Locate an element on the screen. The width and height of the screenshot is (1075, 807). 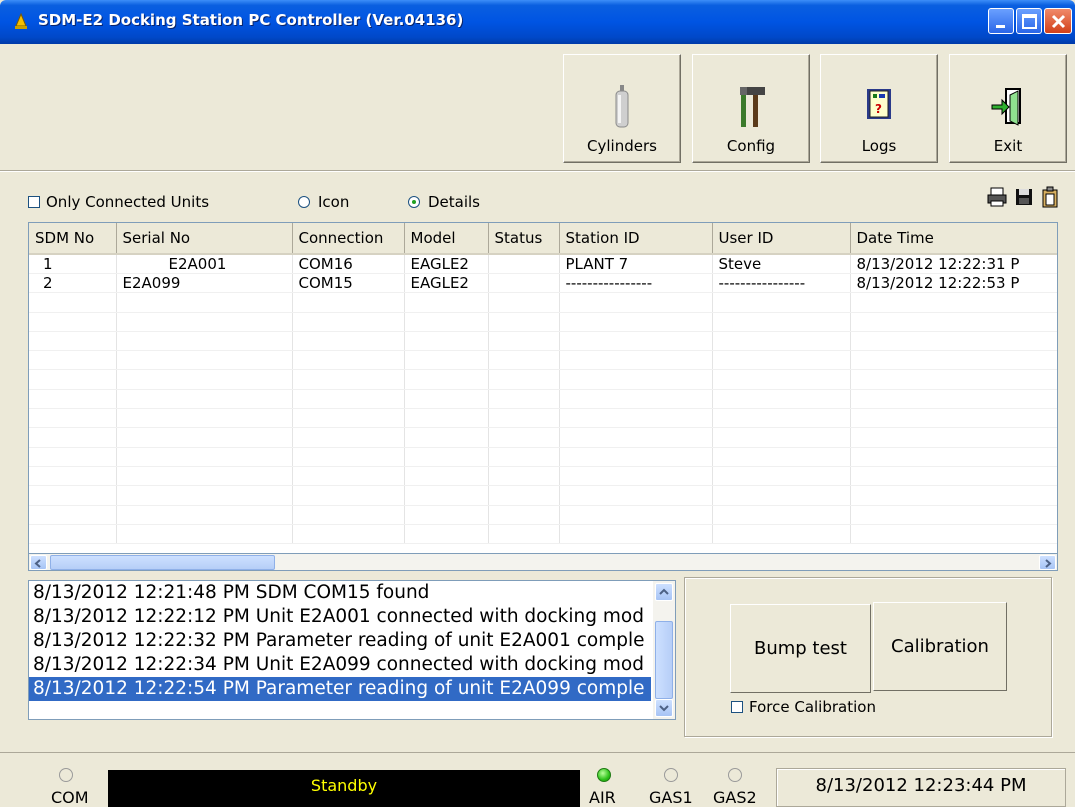
column-header-serial-no: Serial No is located at coordinates (204, 239).